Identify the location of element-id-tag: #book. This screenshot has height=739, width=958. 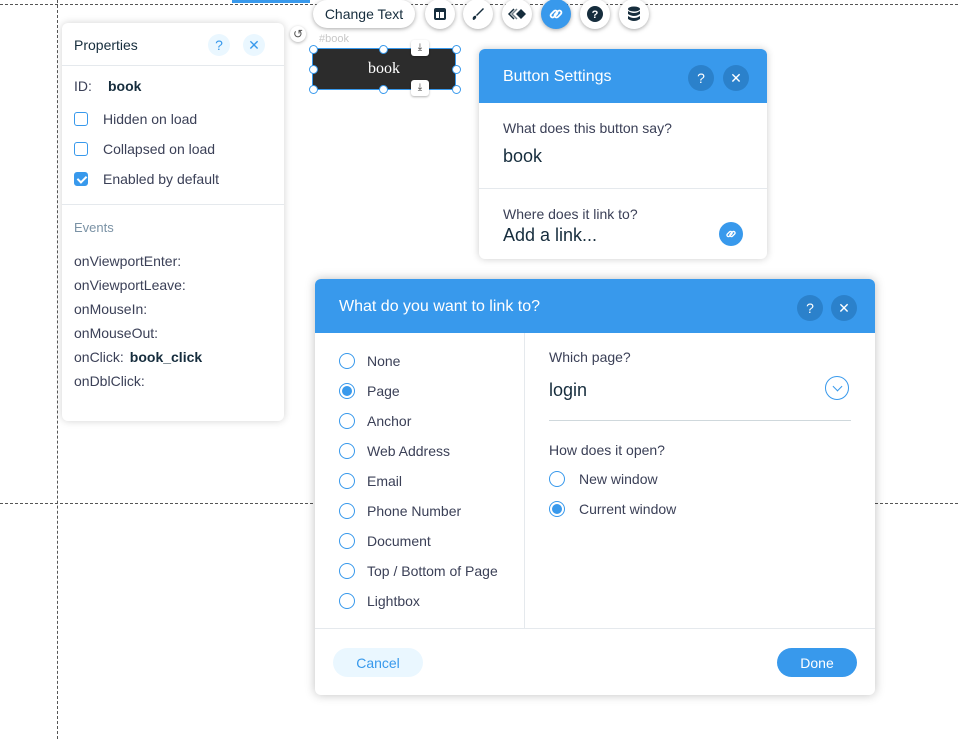
(334, 39).